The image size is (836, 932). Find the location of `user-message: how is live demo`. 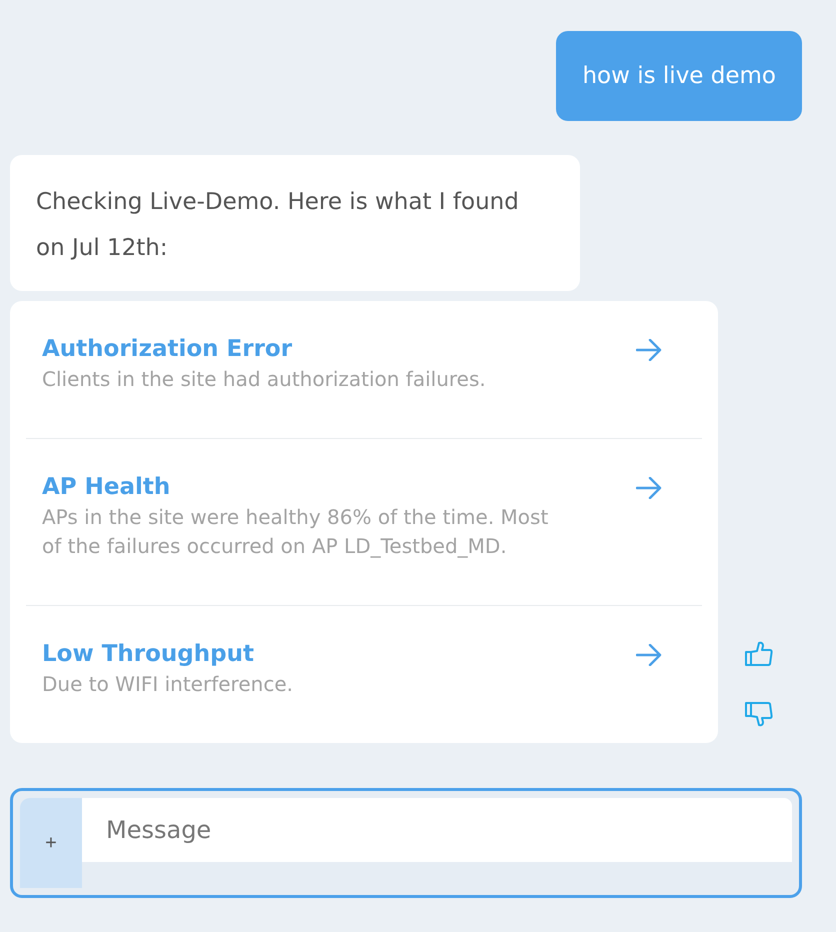

user-message: how is live demo is located at coordinates (679, 76).